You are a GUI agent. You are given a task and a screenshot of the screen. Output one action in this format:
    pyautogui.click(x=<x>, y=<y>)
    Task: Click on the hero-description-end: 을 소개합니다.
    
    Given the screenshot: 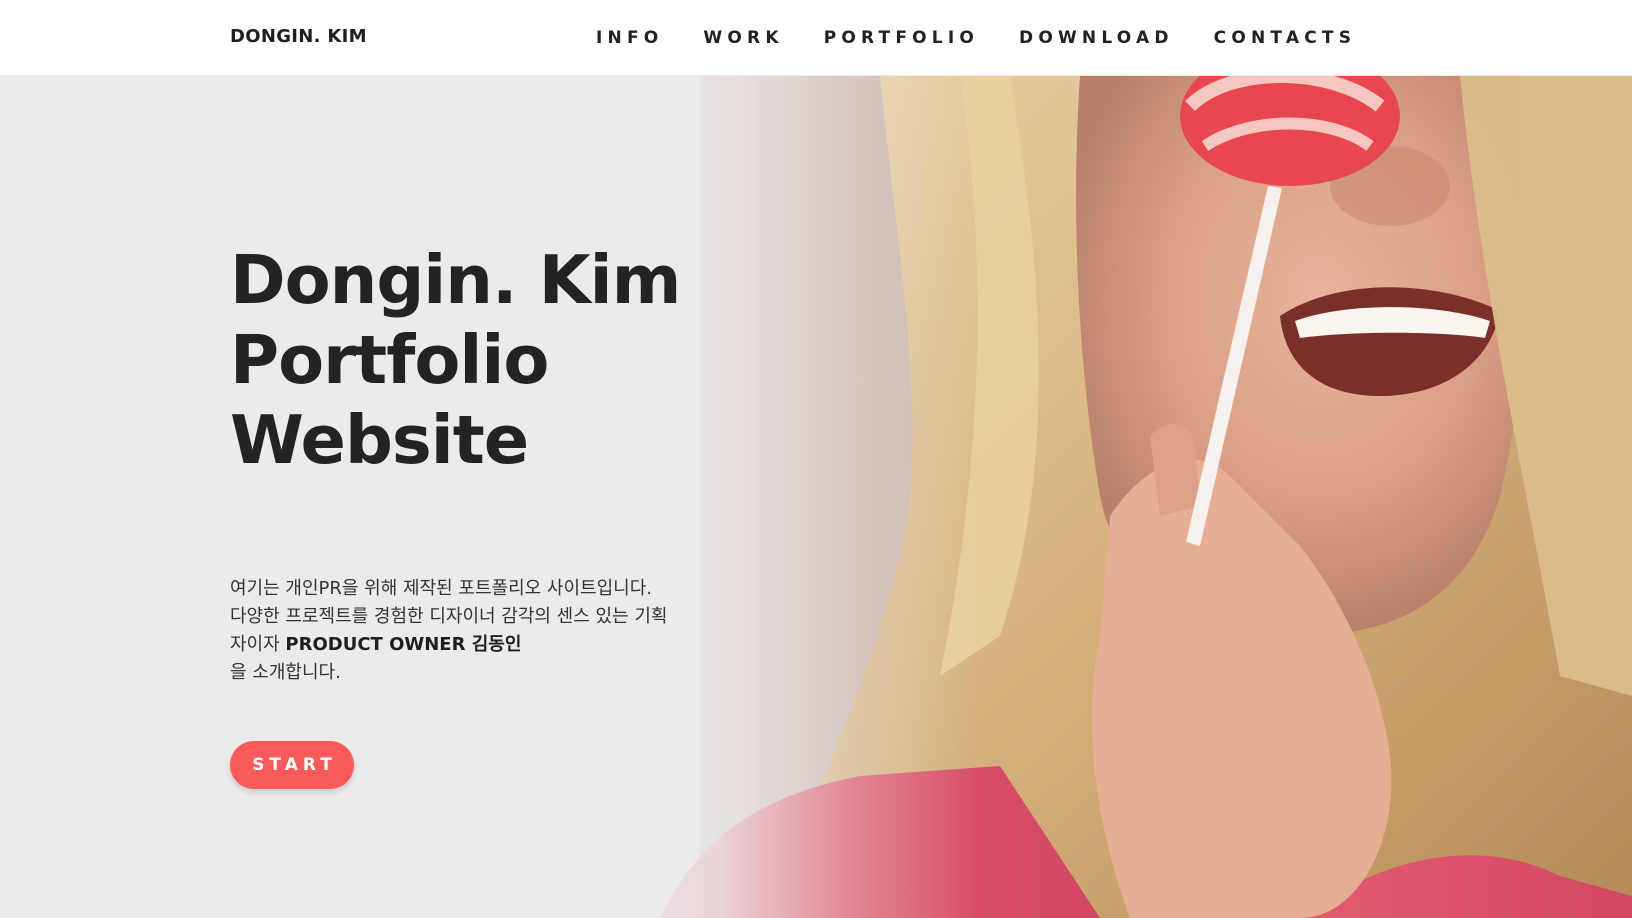 What is the action you would take?
    pyautogui.click(x=285, y=672)
    